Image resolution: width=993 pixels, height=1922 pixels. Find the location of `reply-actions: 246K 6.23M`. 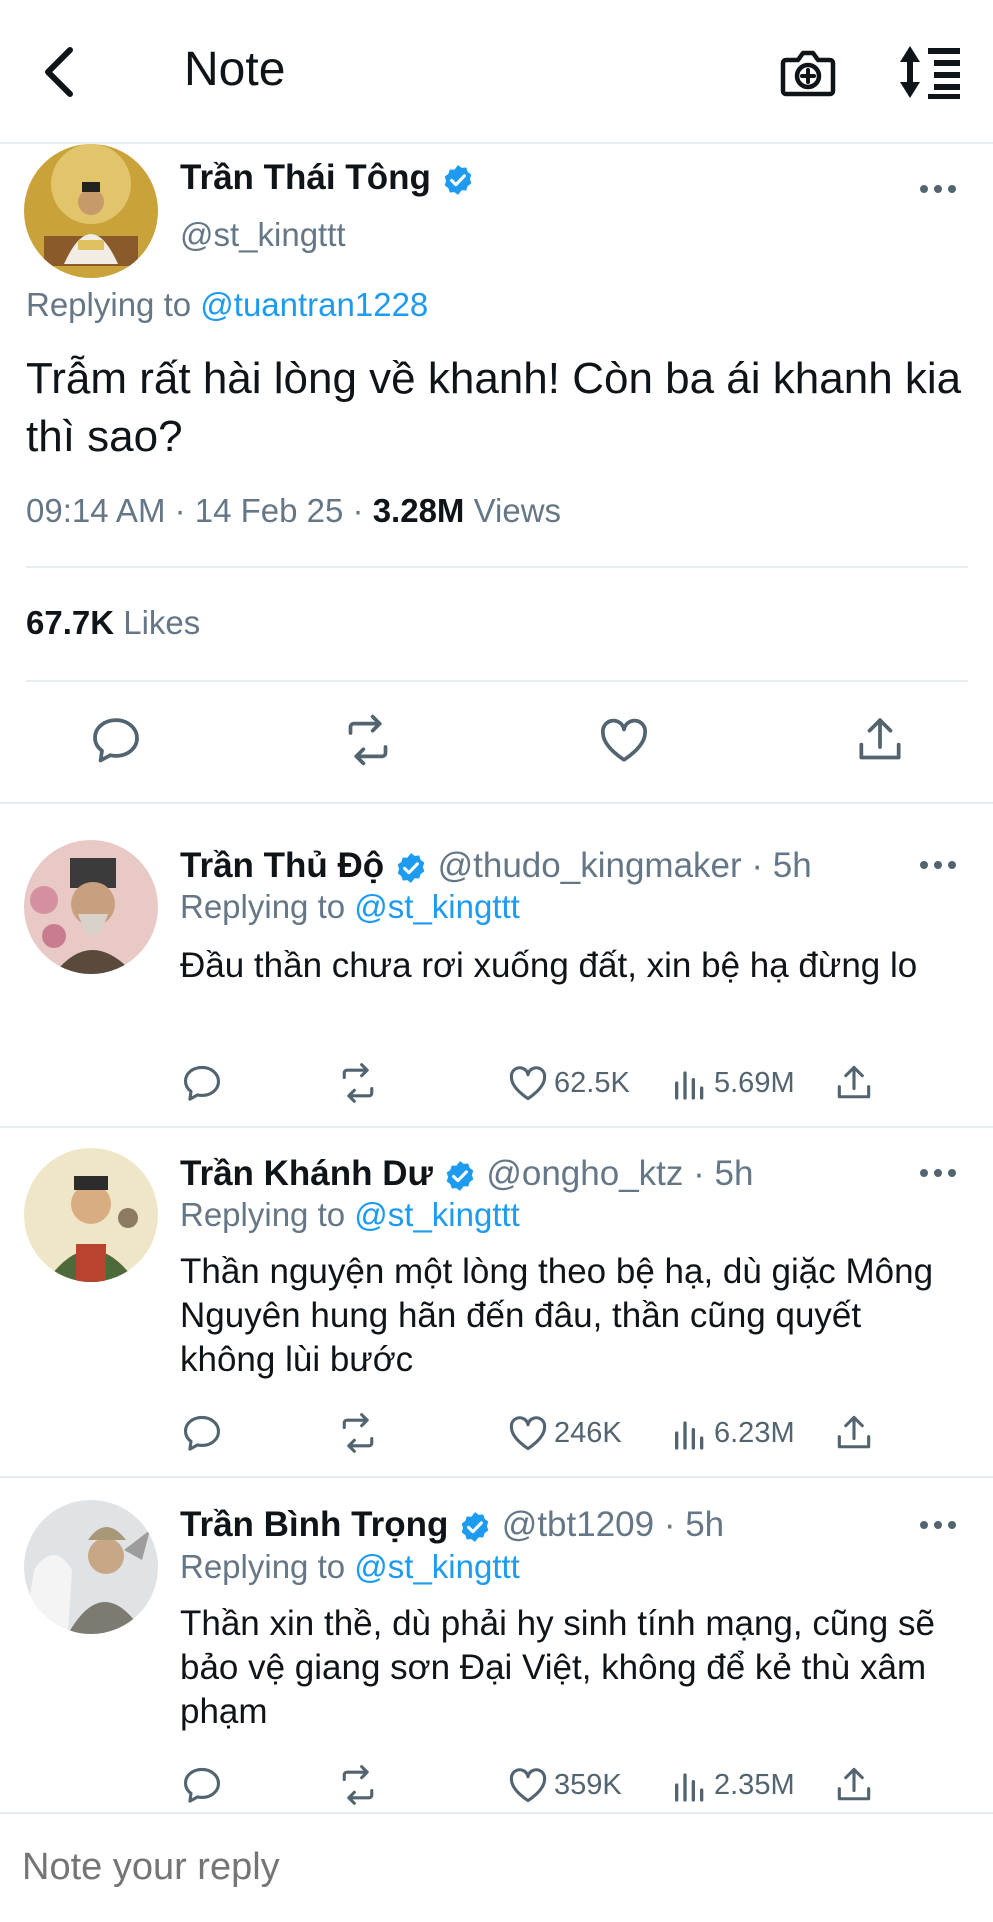

reply-actions: 246K 6.23M is located at coordinates (530, 1433).